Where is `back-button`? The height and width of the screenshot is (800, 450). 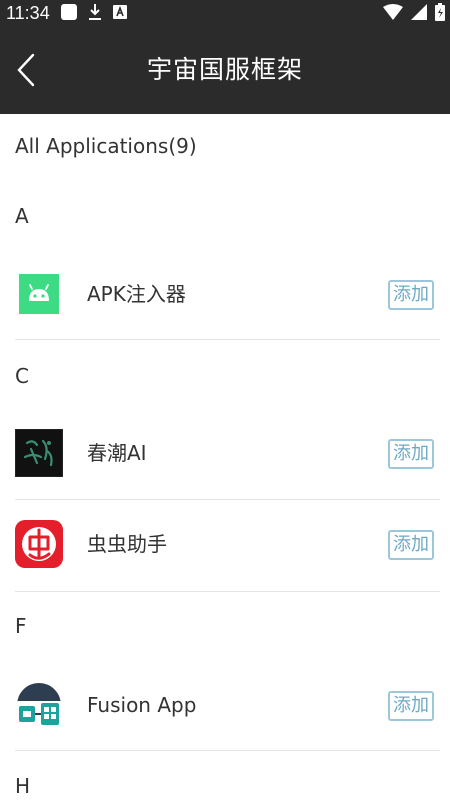 back-button is located at coordinates (26, 70).